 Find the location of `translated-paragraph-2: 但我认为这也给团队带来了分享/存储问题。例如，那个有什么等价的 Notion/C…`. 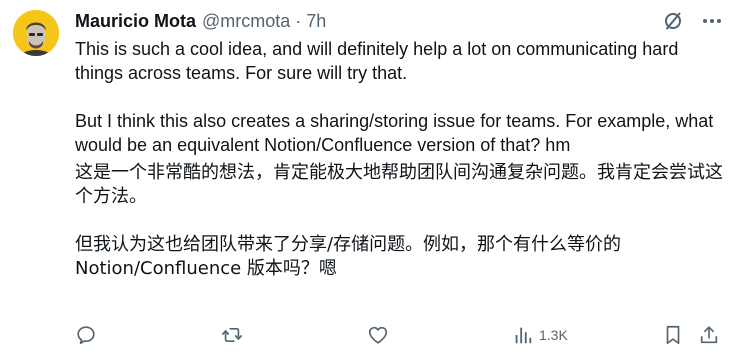

translated-paragraph-2: 但我认为这也给团队带来了分享/存储问题。例如，那个有什么等价的 Notion/C… is located at coordinates (351, 256).